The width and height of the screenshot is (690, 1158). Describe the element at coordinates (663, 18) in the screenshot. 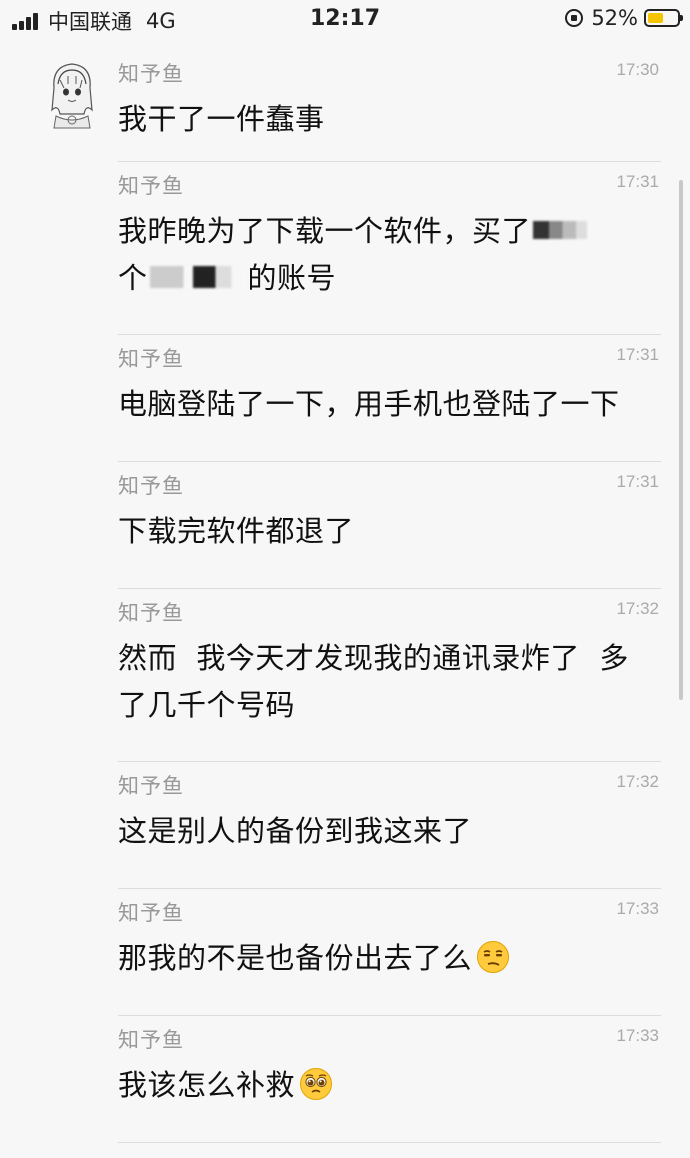

I see `battery-icon` at that location.